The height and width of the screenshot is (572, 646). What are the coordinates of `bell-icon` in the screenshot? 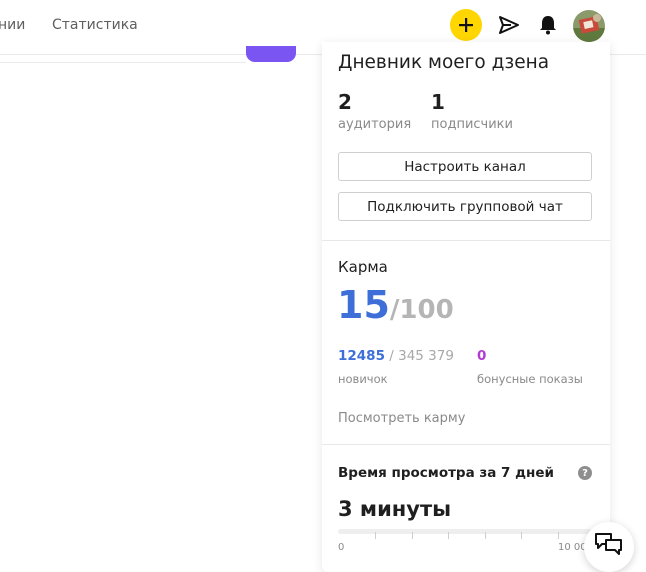 It's located at (548, 25).